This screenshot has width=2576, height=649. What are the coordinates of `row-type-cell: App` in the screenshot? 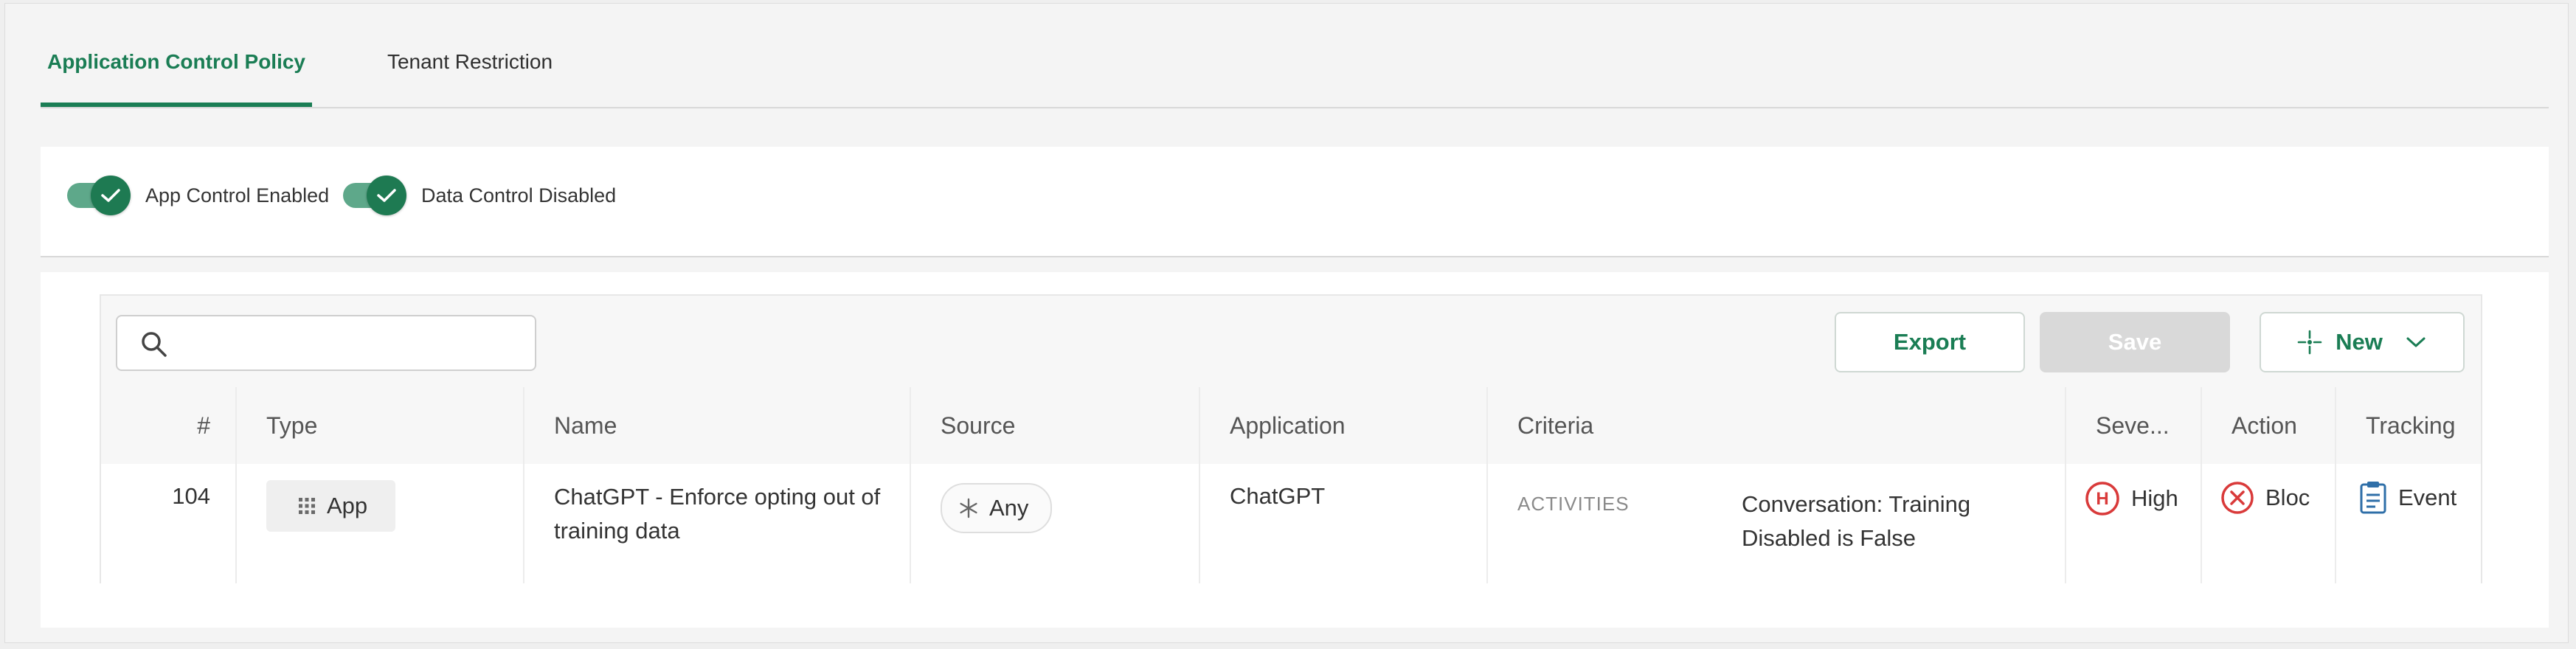 It's located at (381, 523).